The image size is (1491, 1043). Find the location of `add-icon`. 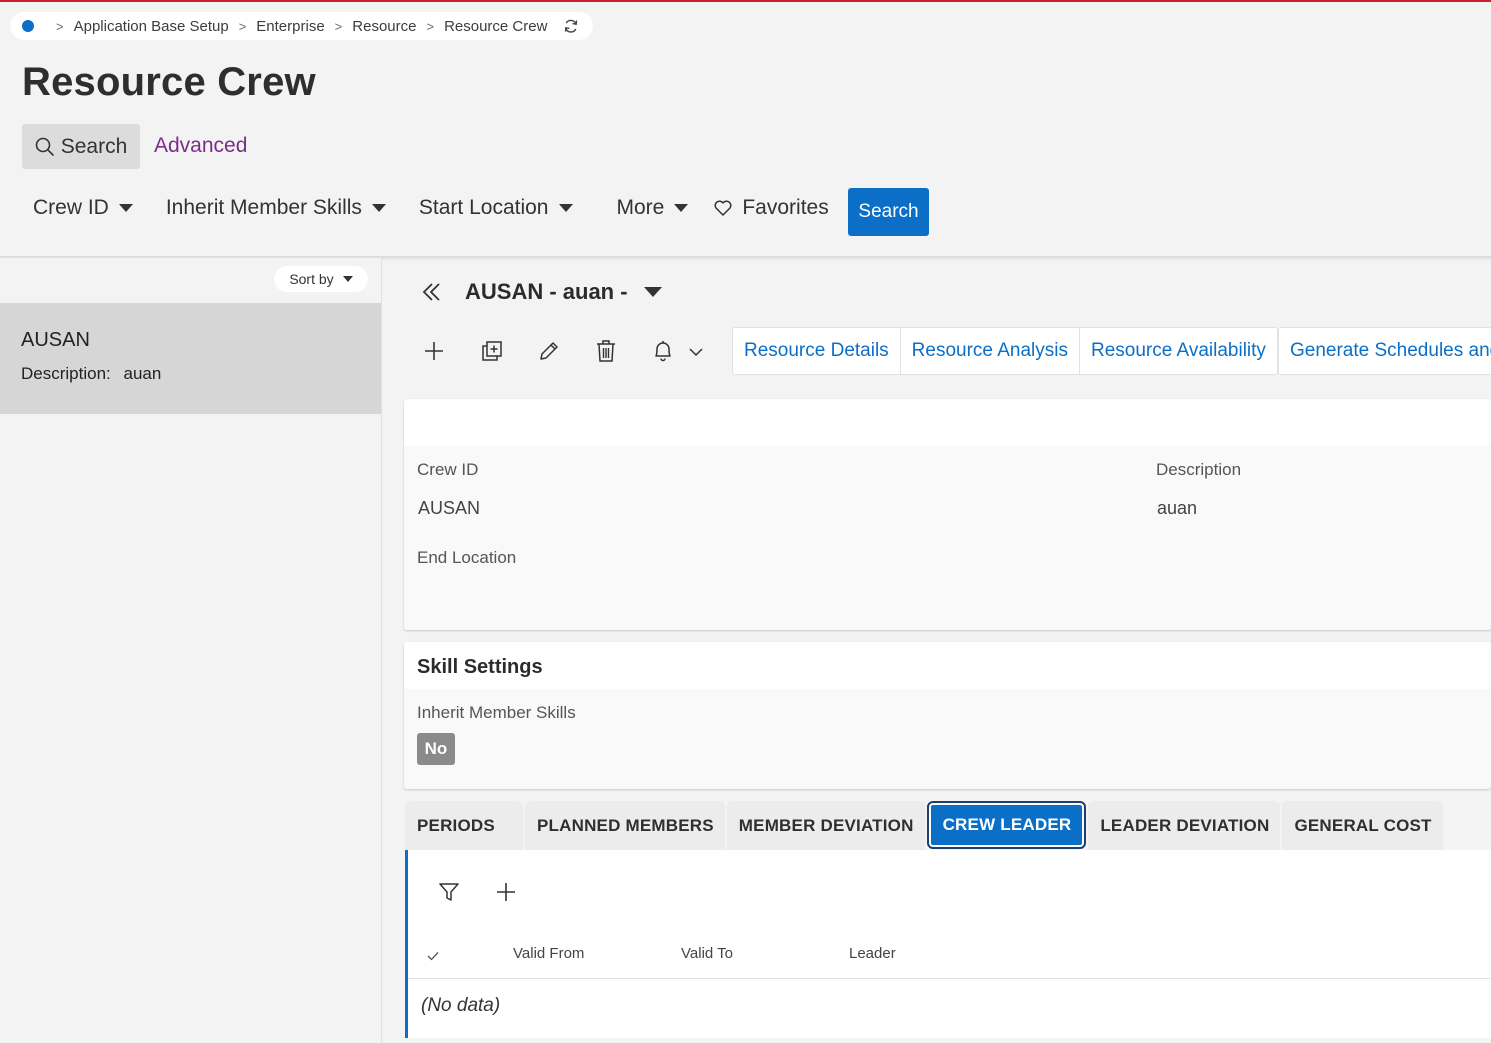

add-icon is located at coordinates (434, 351).